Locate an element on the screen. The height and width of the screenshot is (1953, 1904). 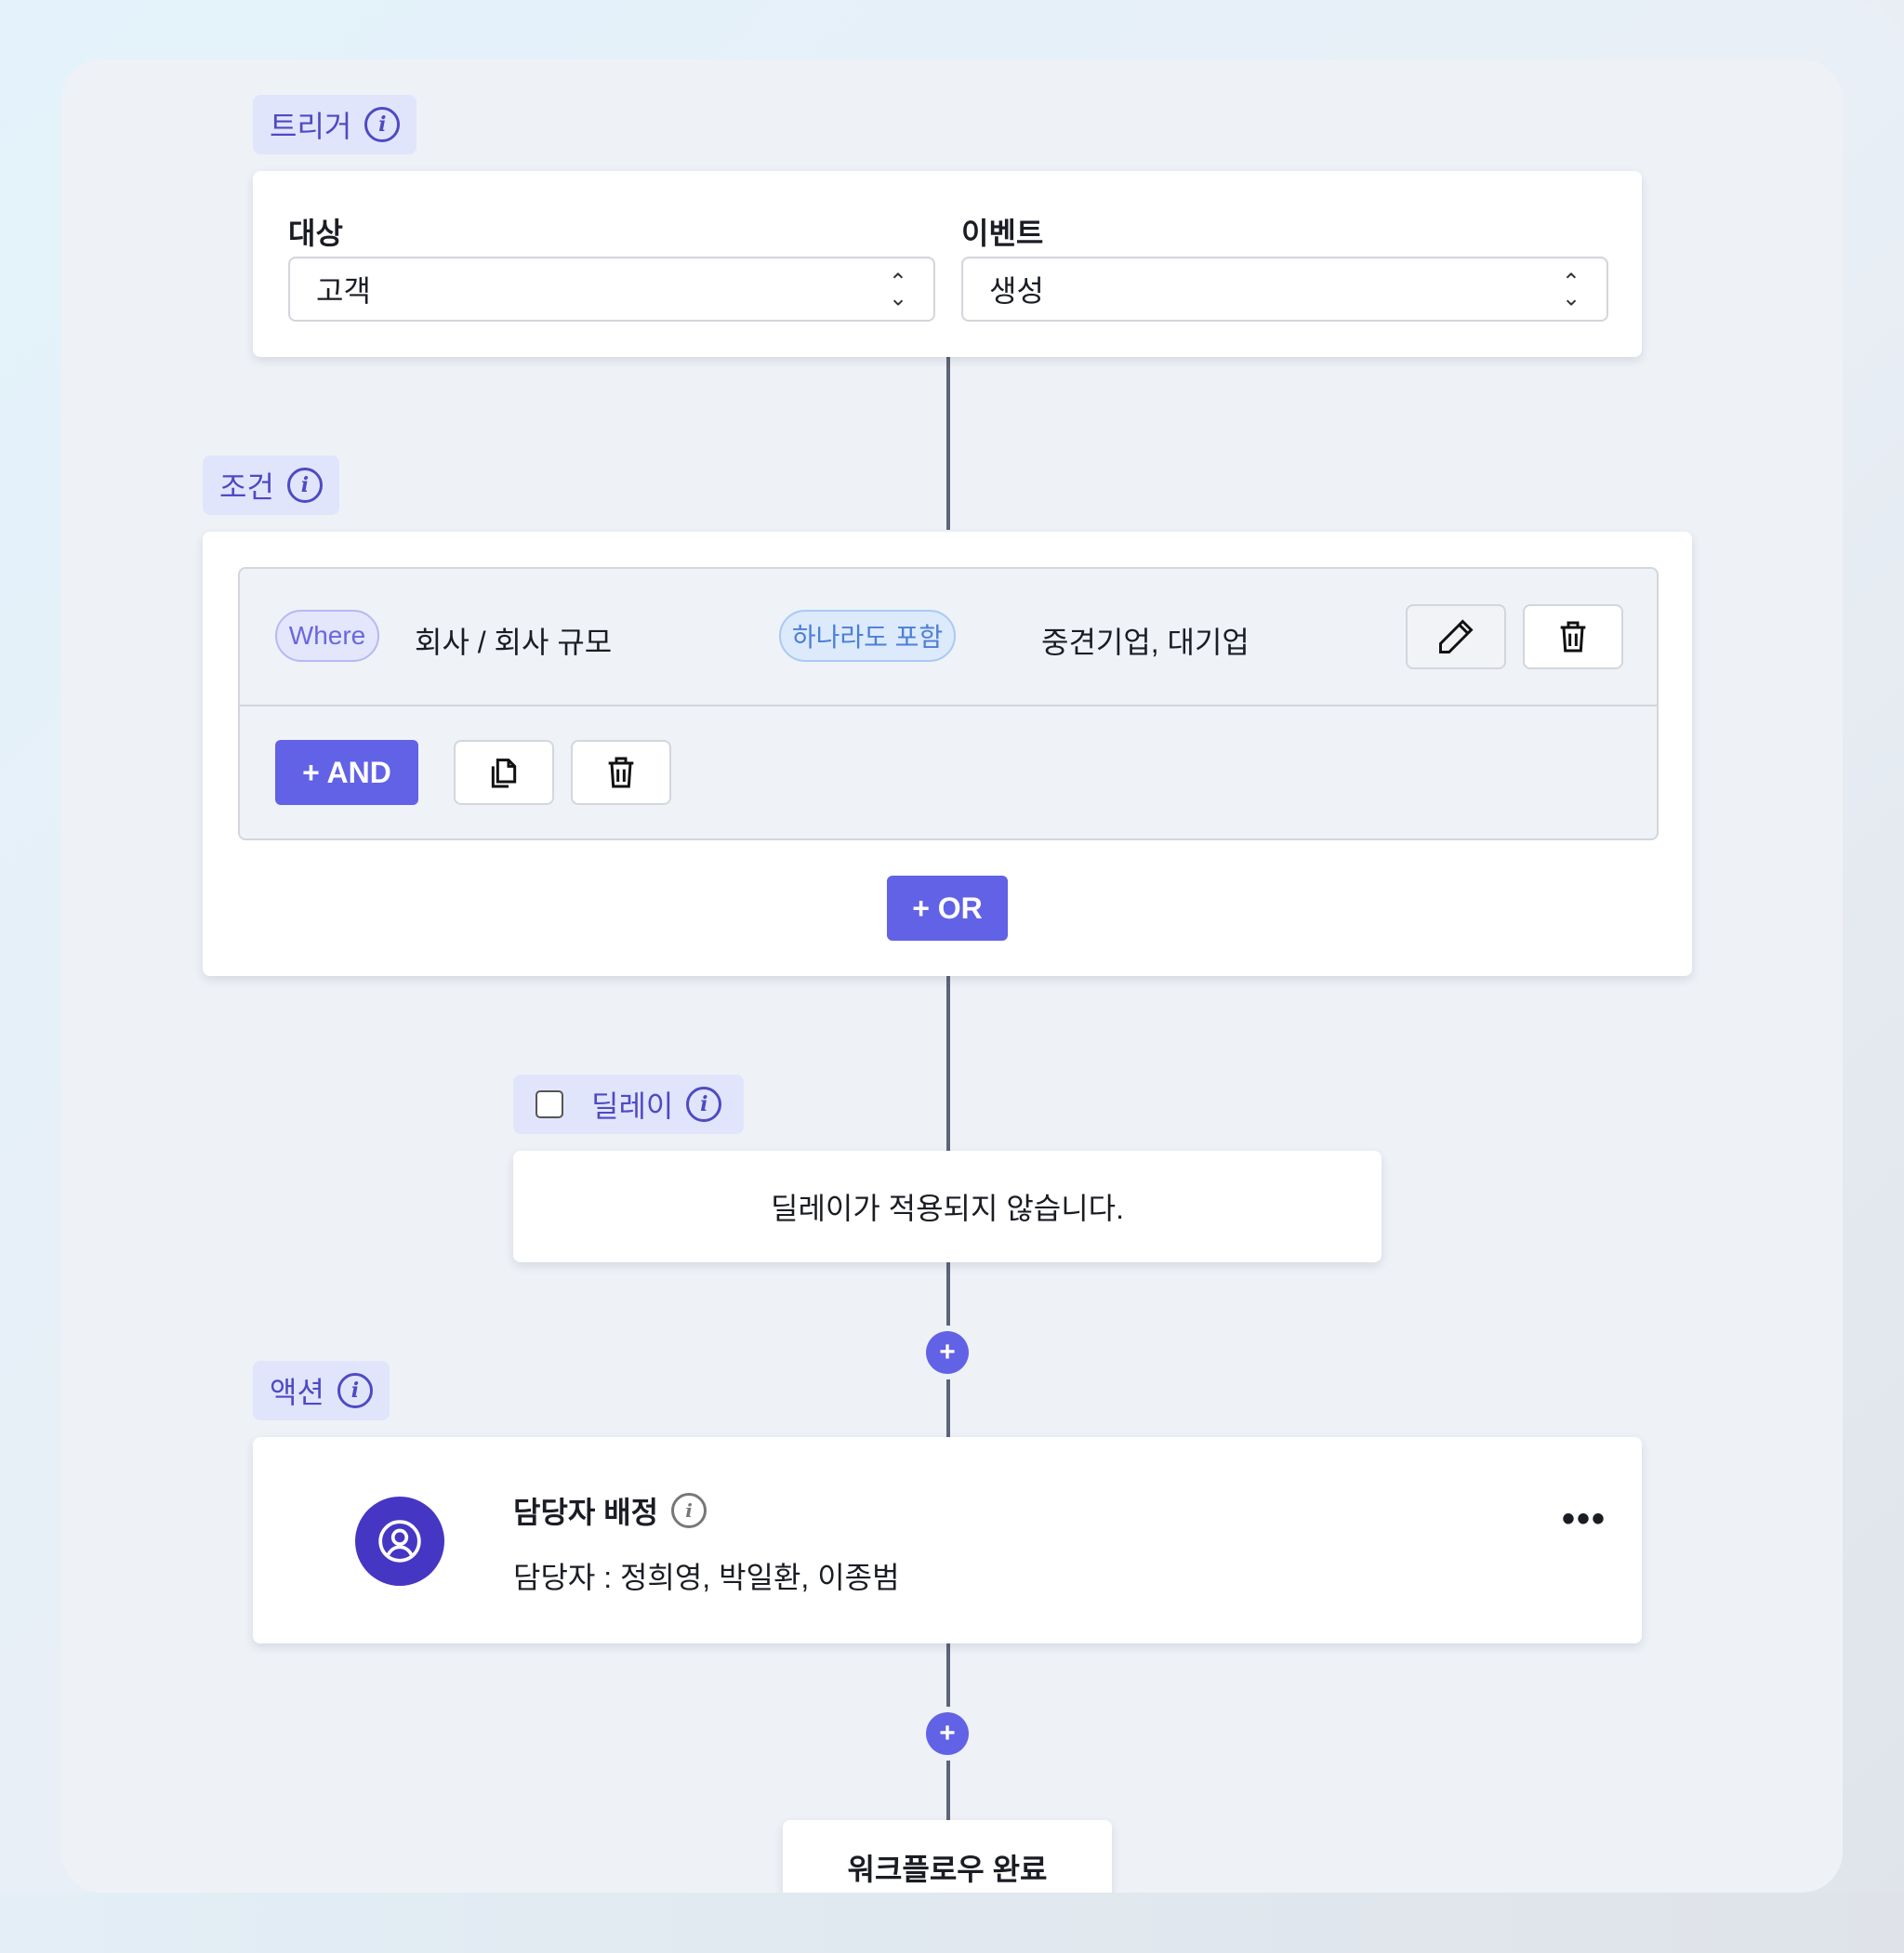
workflow-end-label: 워크플로우 완료 is located at coordinates (947, 1869).